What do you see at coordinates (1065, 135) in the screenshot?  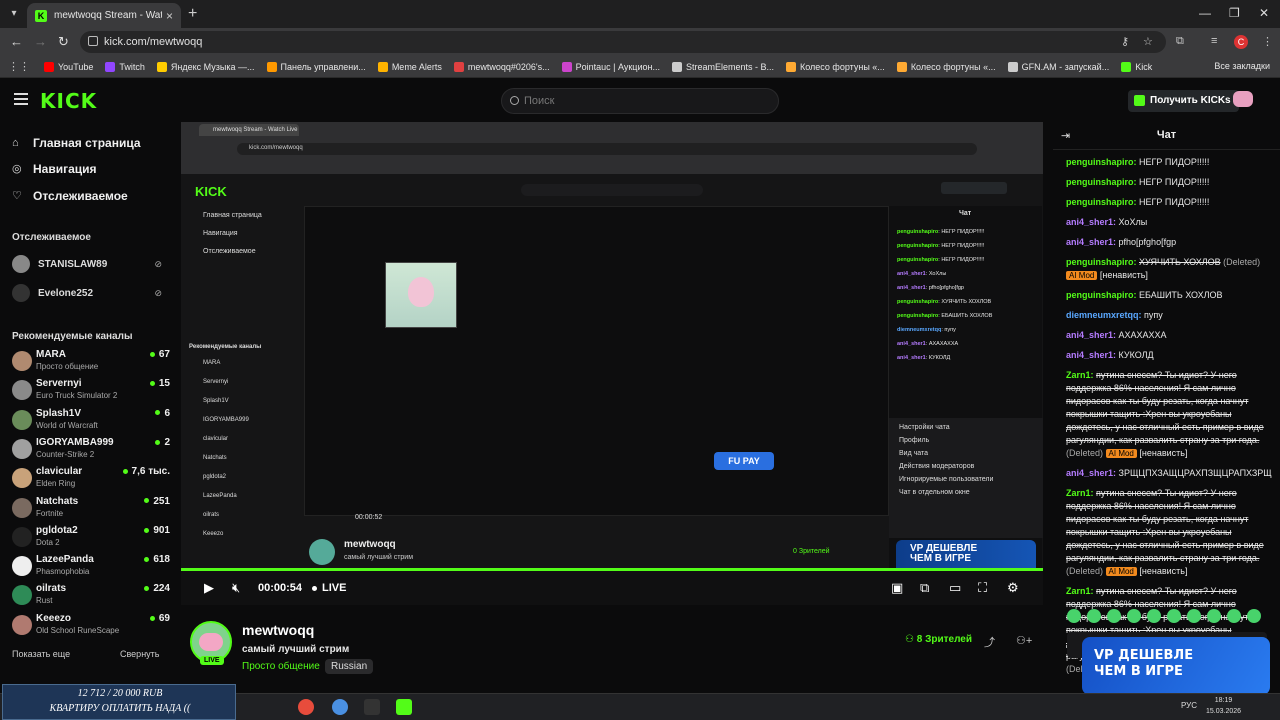 I see `collapse-chat-icon: ⇥` at bounding box center [1065, 135].